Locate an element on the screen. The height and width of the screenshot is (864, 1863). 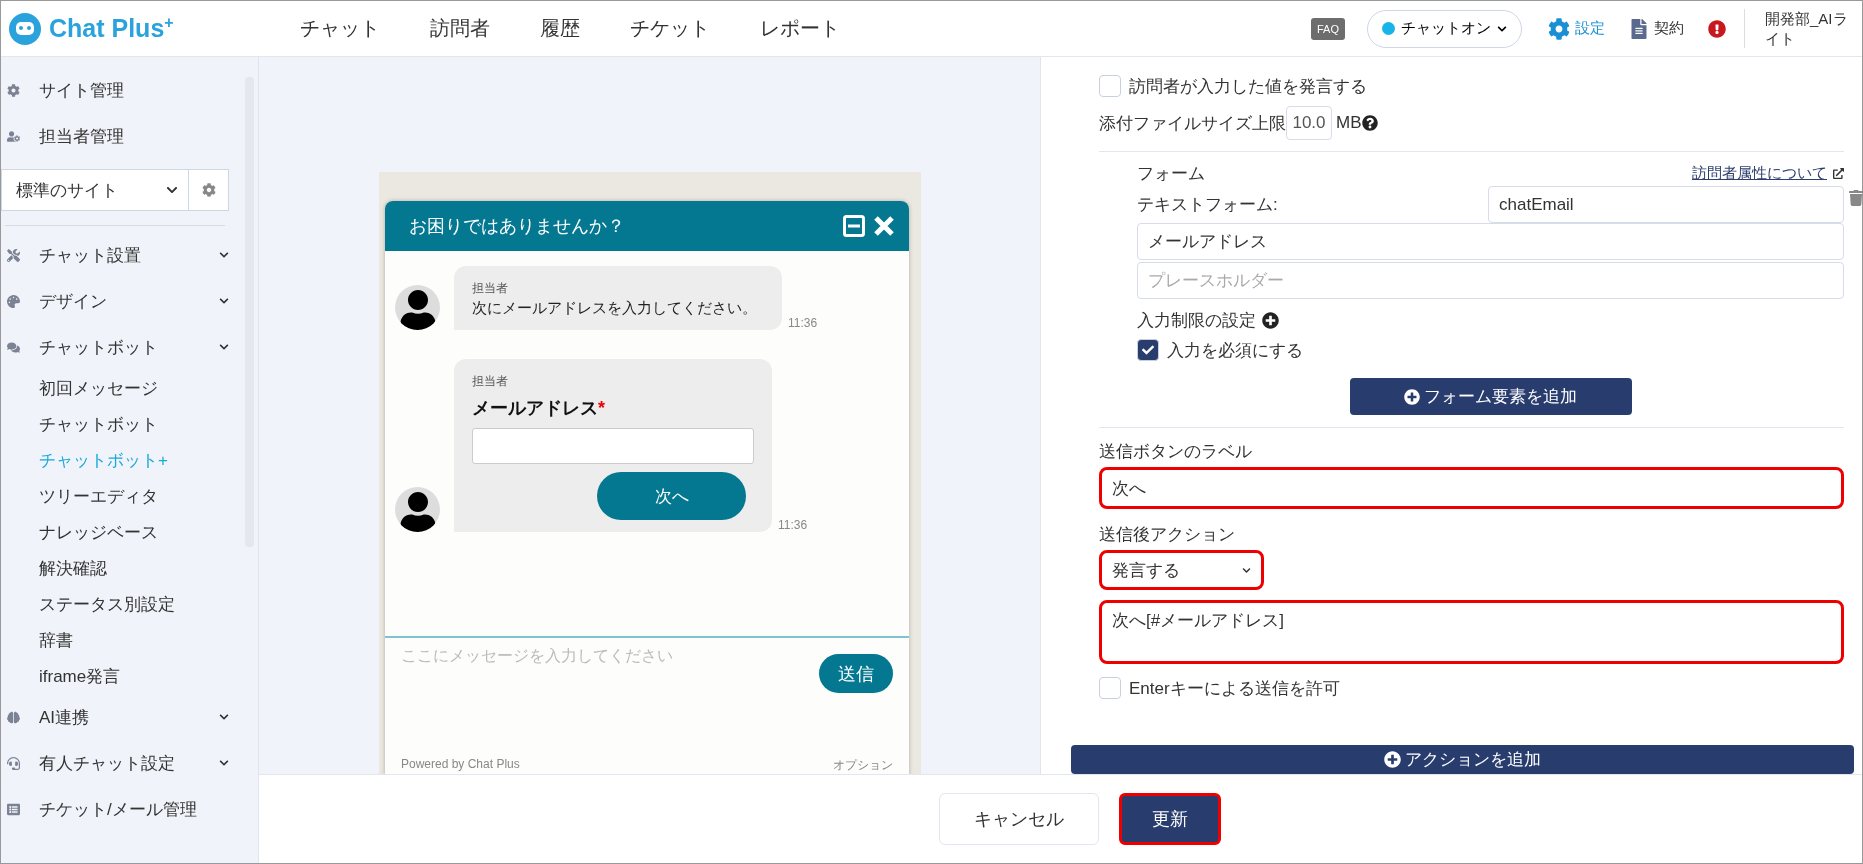
logo-text: Chat Plus$^{+}$ is located at coordinates (111, 28).